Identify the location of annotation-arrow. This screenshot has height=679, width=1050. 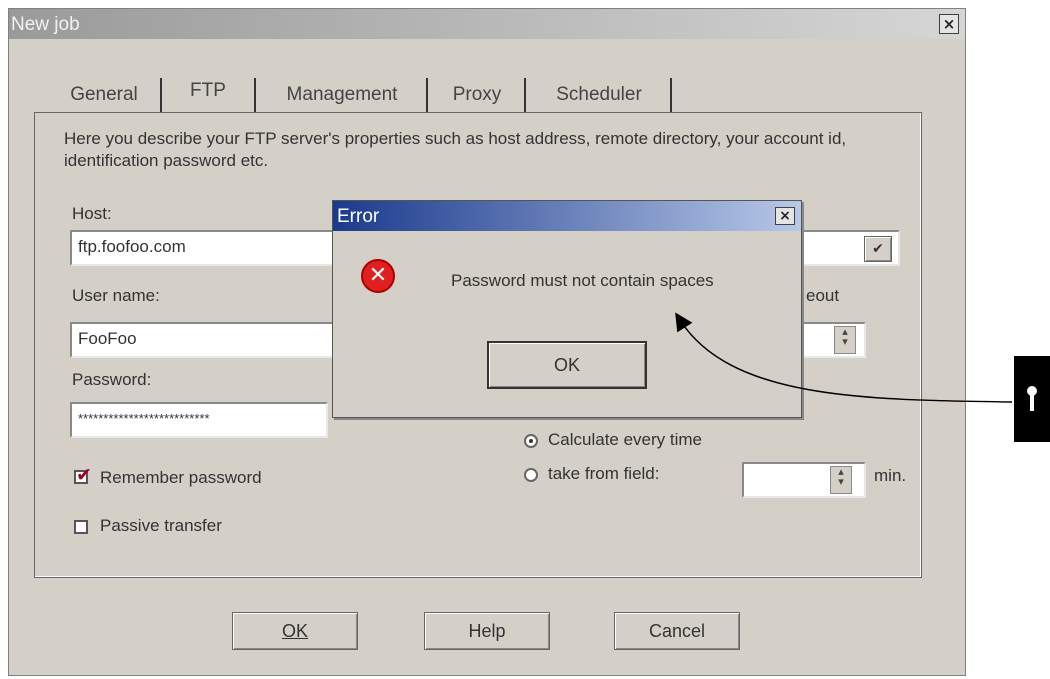
(844, 357).